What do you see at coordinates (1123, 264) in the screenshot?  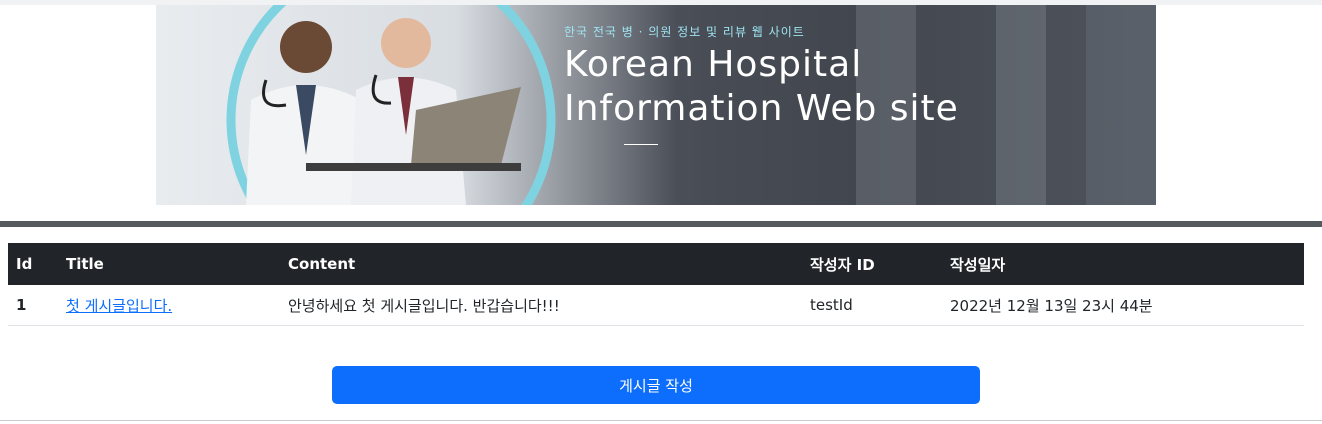 I see `header-date: 작성일자` at bounding box center [1123, 264].